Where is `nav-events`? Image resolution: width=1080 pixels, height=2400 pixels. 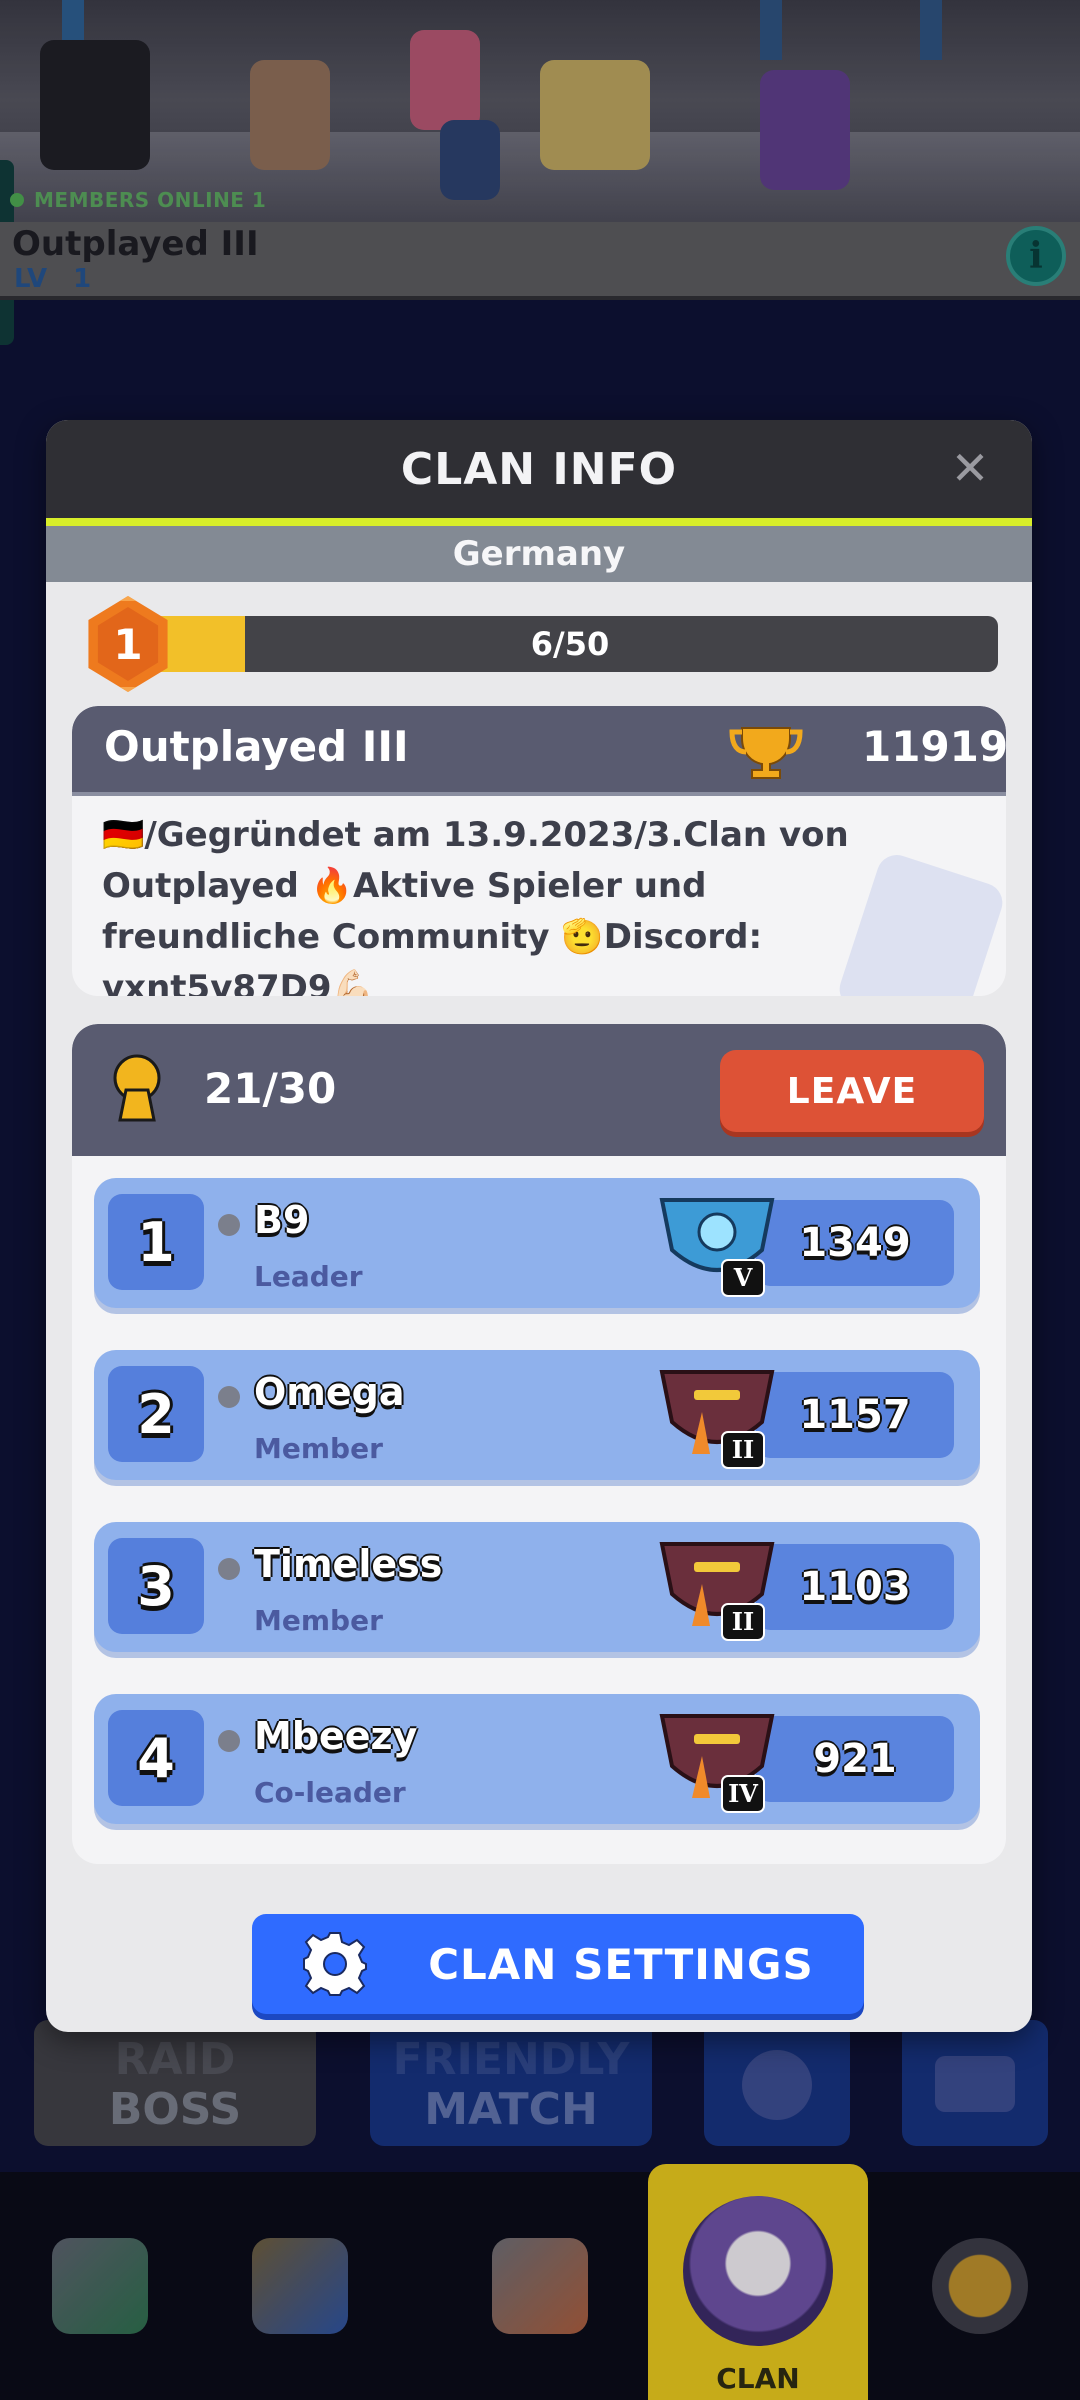
nav-events is located at coordinates (980, 2286).